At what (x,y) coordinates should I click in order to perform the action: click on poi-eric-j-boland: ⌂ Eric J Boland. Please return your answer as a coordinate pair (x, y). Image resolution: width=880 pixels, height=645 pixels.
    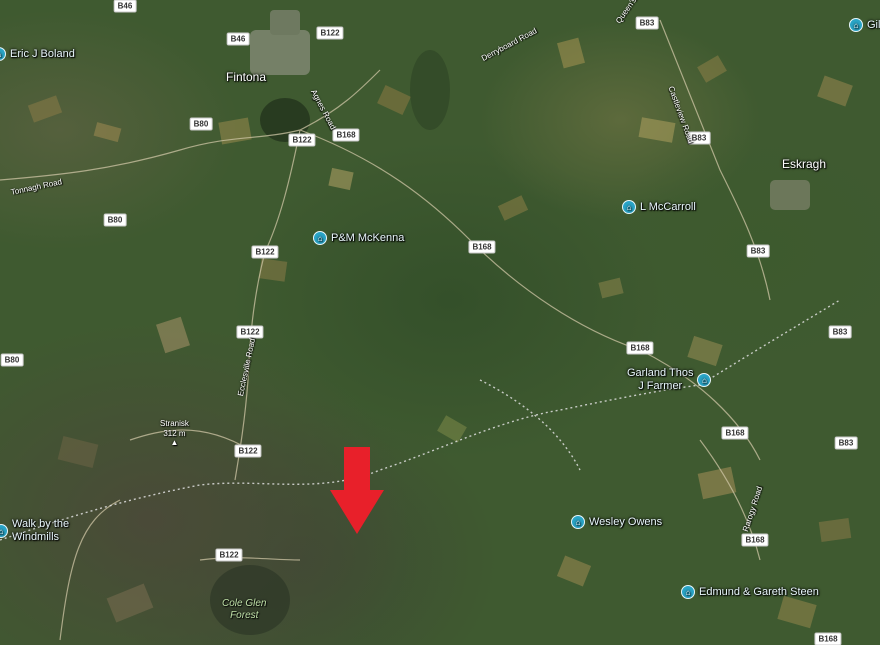
    Looking at the image, I should click on (37, 54).